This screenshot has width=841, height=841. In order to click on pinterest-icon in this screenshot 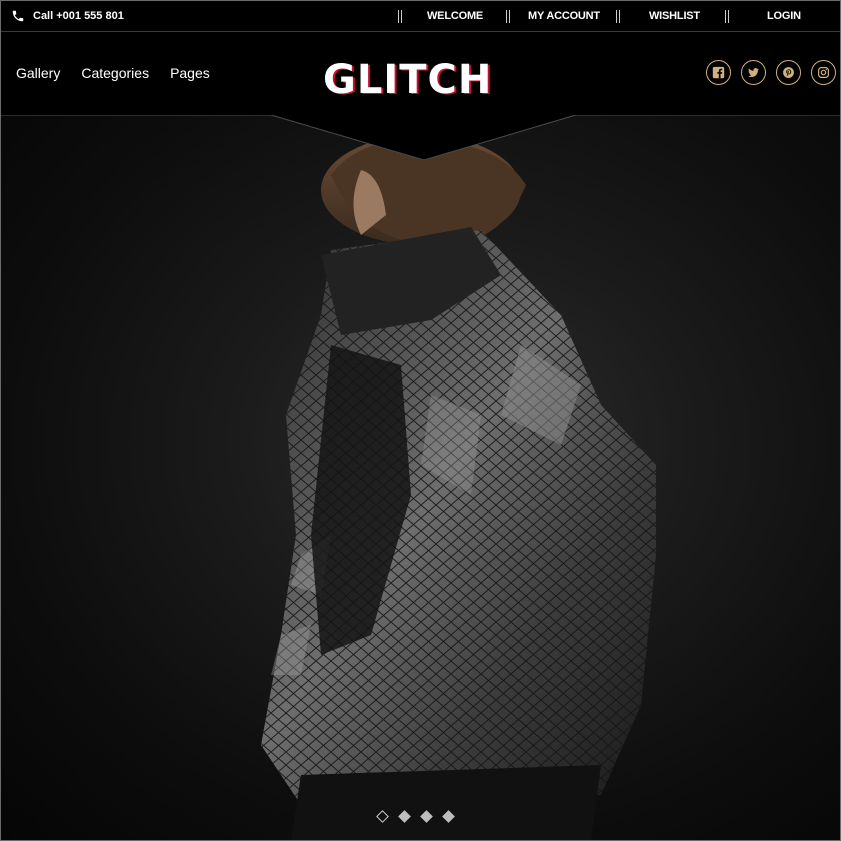, I will do `click(788, 72)`.